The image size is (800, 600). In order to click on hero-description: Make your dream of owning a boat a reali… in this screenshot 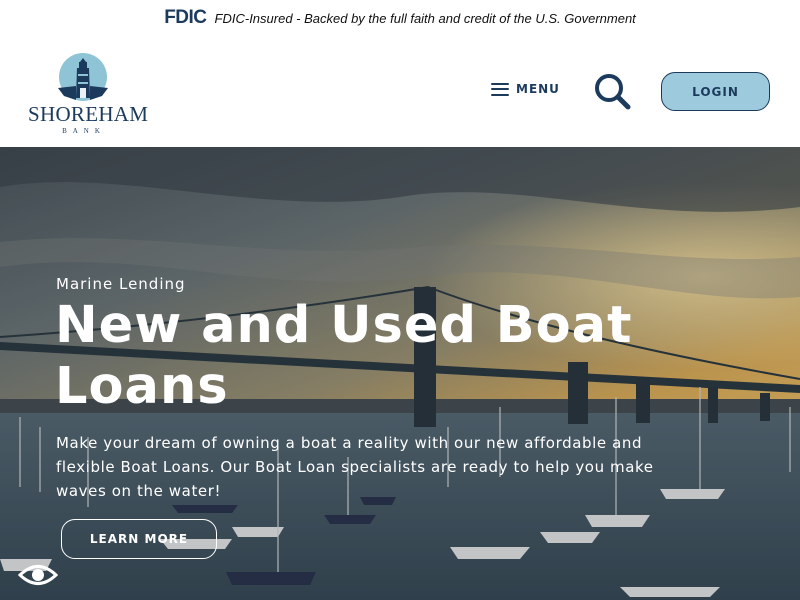, I will do `click(355, 467)`.